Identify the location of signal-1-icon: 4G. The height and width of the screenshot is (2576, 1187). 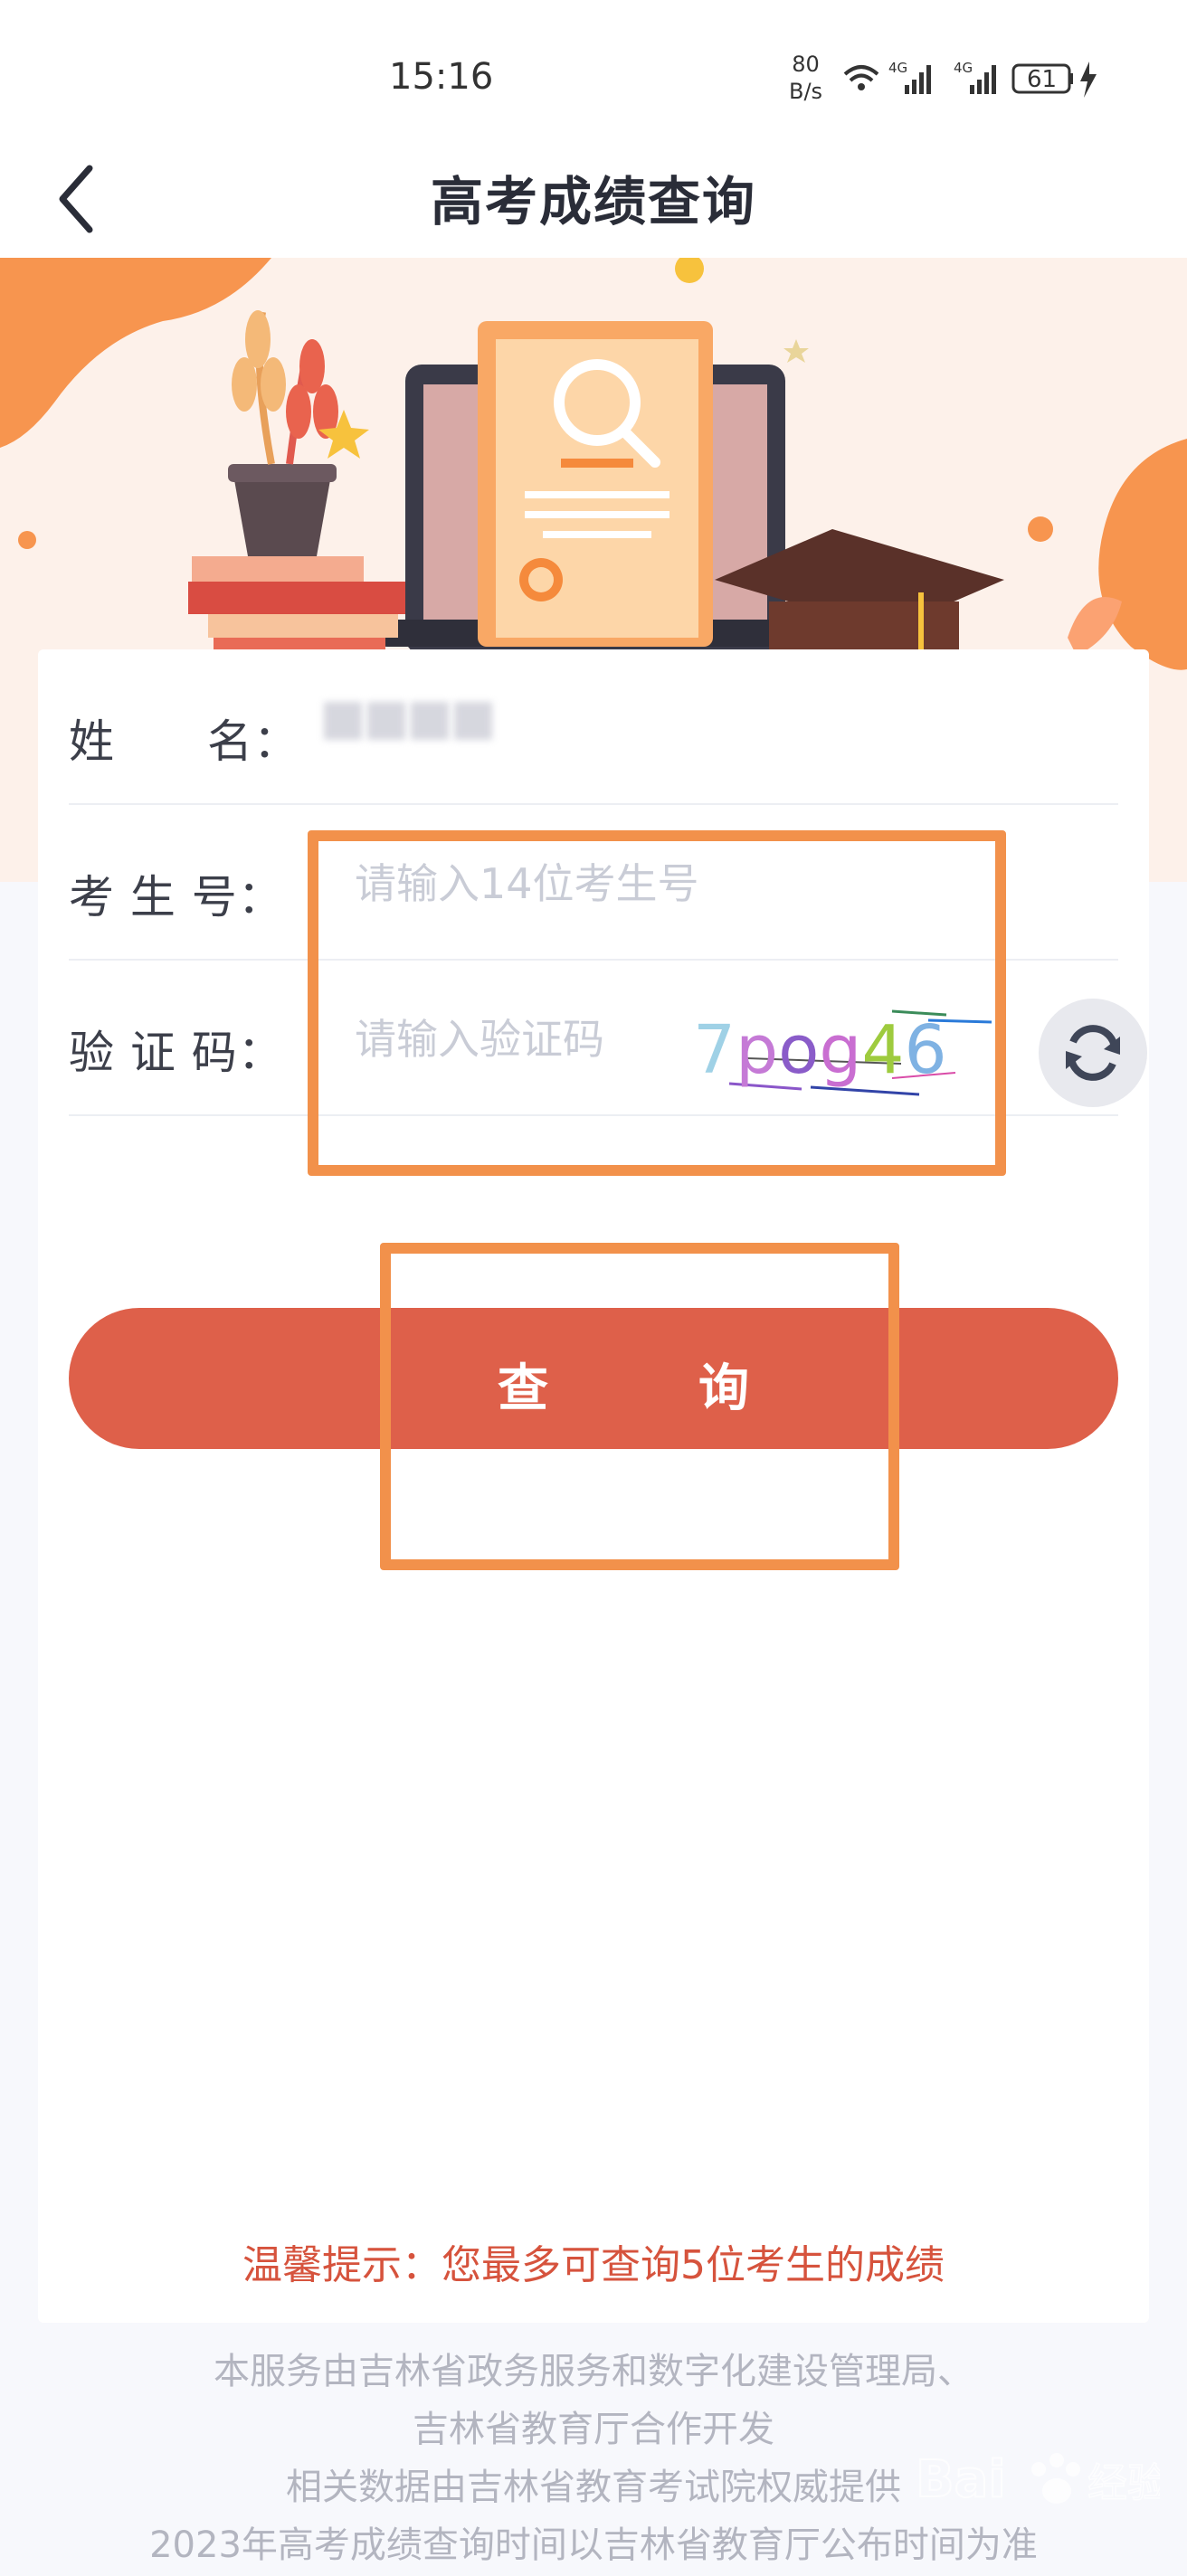
(909, 77).